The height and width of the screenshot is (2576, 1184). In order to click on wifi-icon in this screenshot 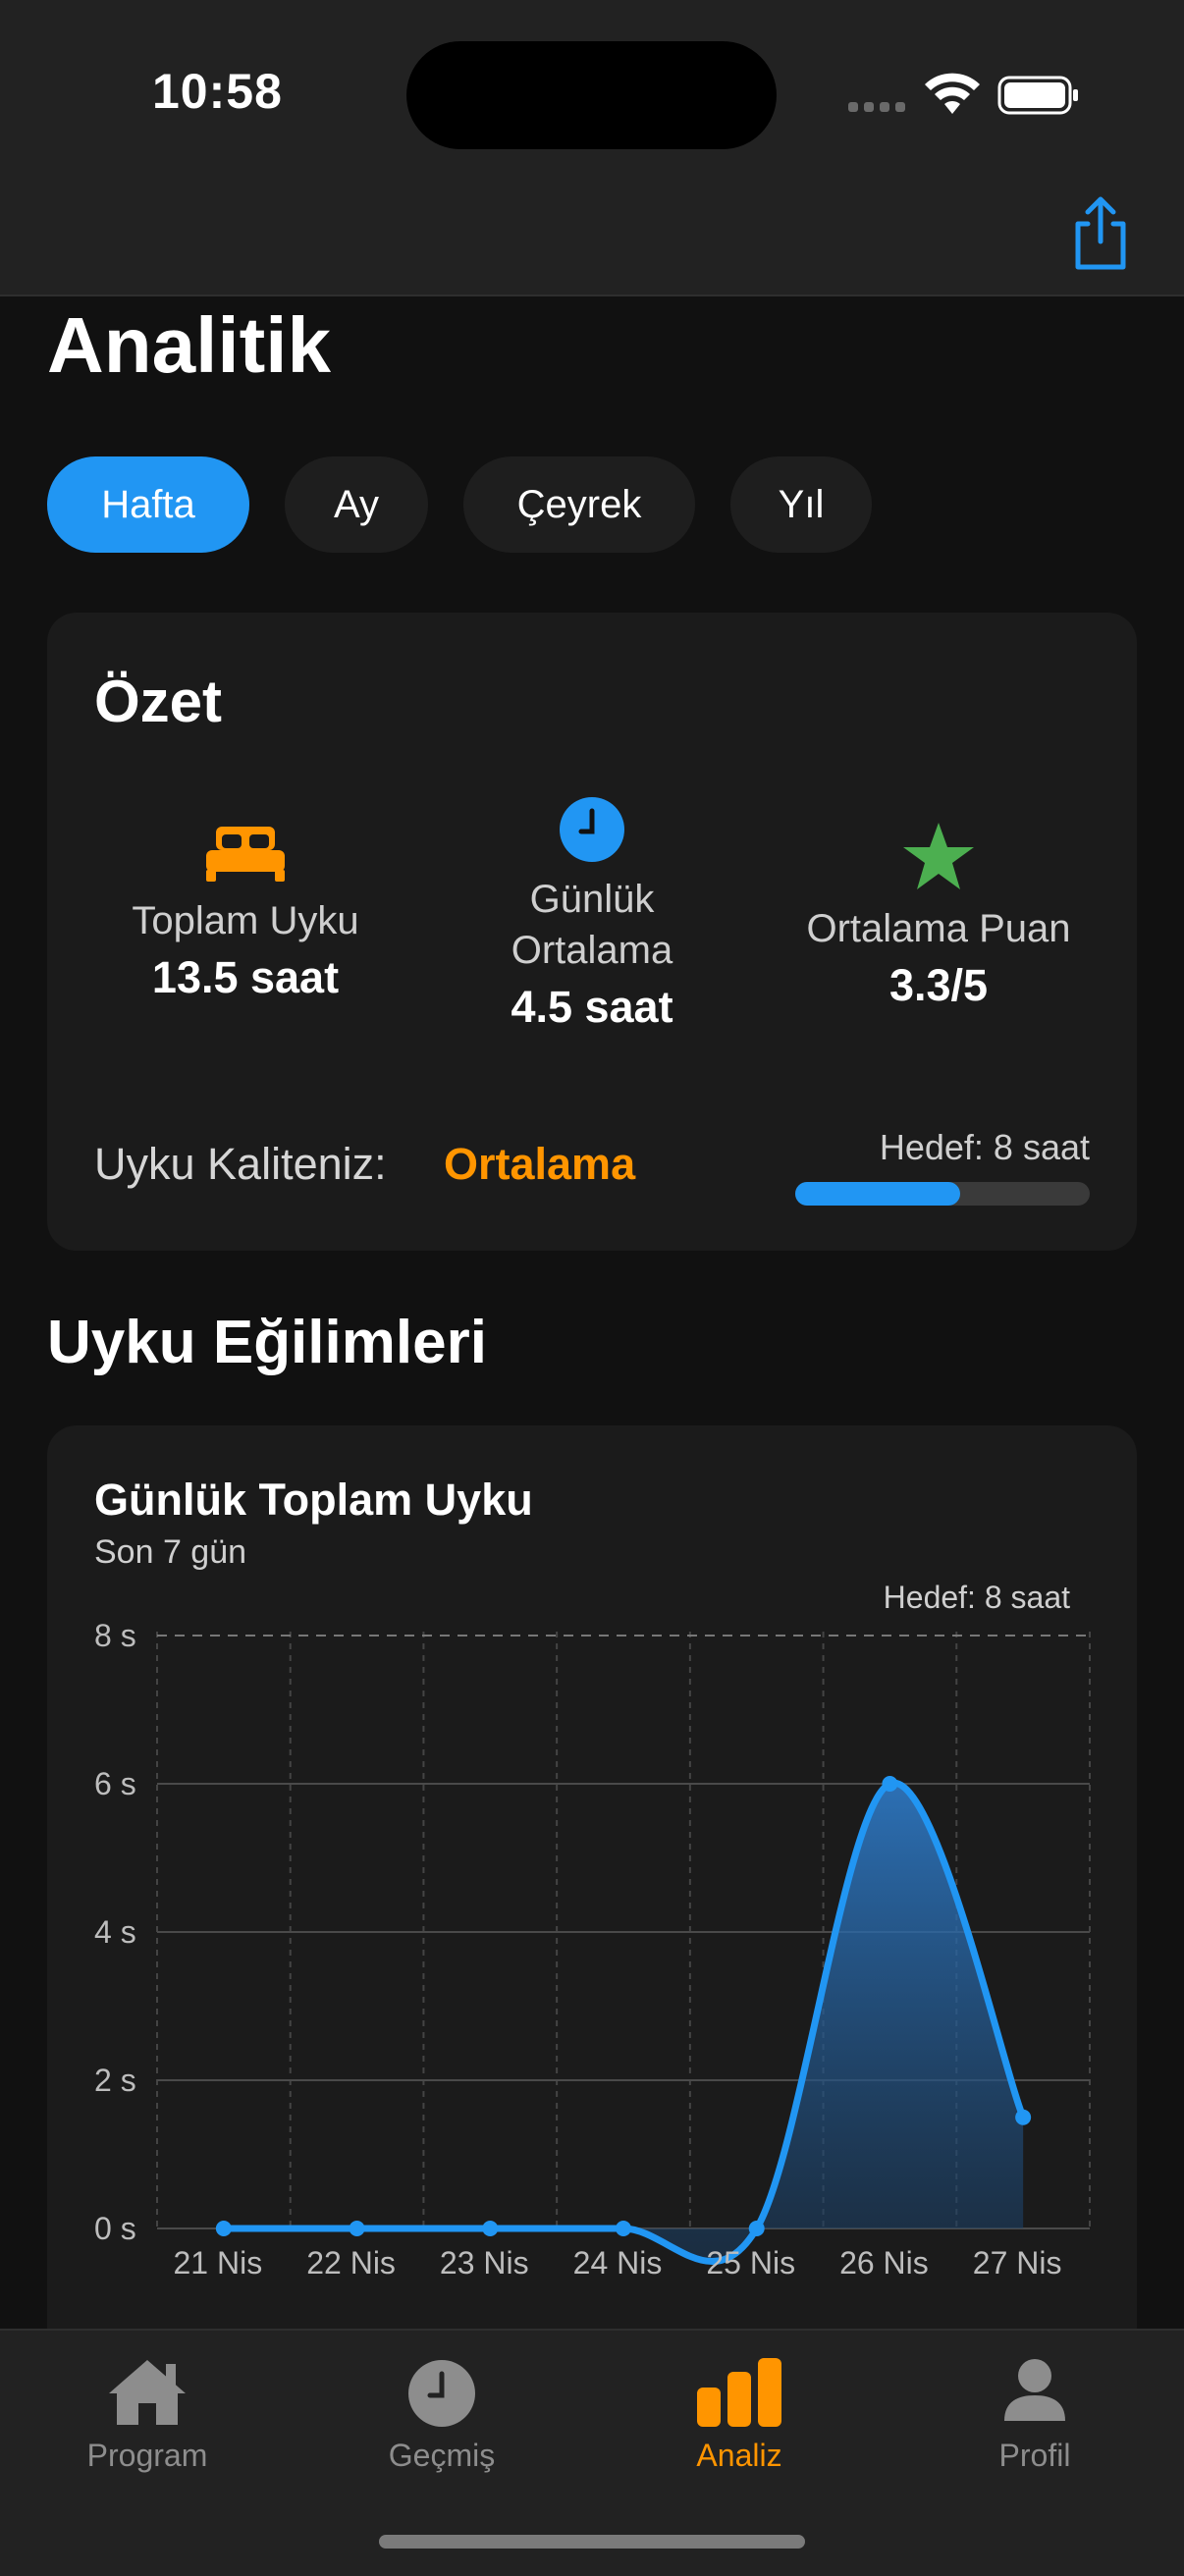, I will do `click(952, 93)`.